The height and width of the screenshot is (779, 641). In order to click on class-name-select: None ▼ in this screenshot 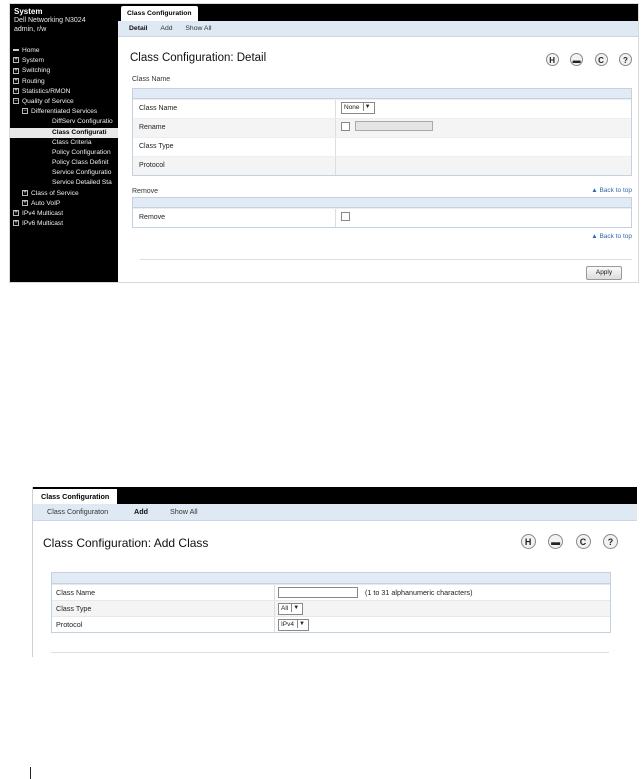, I will do `click(358, 108)`.